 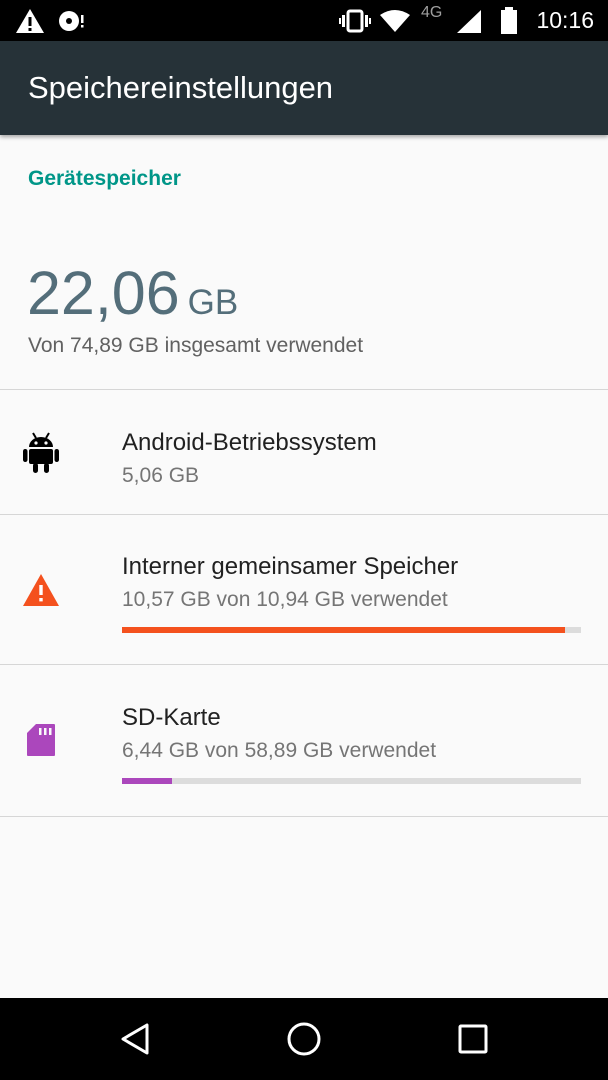 I want to click on section-header-device-storage: Gerätespeicher, so click(x=104, y=178).